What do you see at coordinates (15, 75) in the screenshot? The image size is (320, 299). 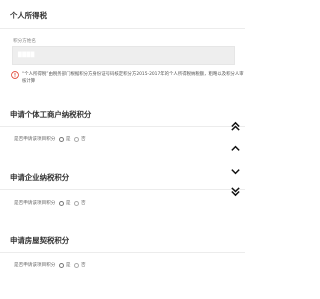 I see `exclamation-circle-icon` at bounding box center [15, 75].